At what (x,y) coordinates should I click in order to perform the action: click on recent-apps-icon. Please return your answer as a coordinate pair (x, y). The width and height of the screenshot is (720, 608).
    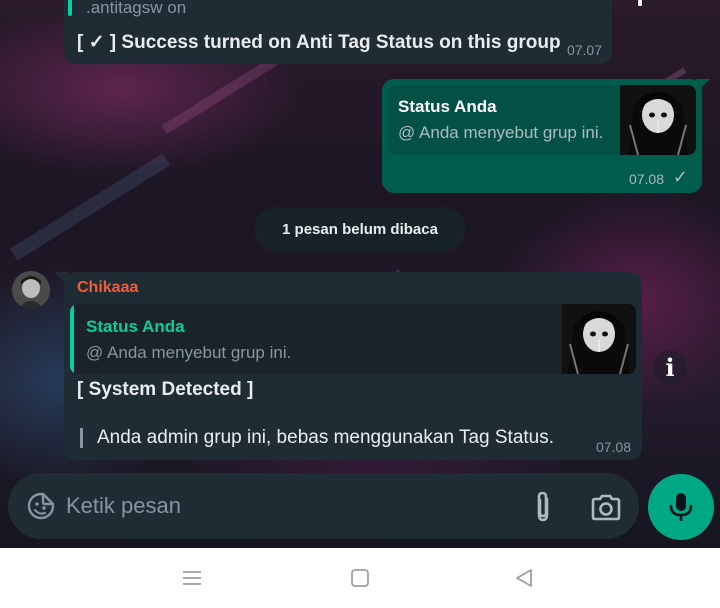
    Looking at the image, I should click on (192, 578).